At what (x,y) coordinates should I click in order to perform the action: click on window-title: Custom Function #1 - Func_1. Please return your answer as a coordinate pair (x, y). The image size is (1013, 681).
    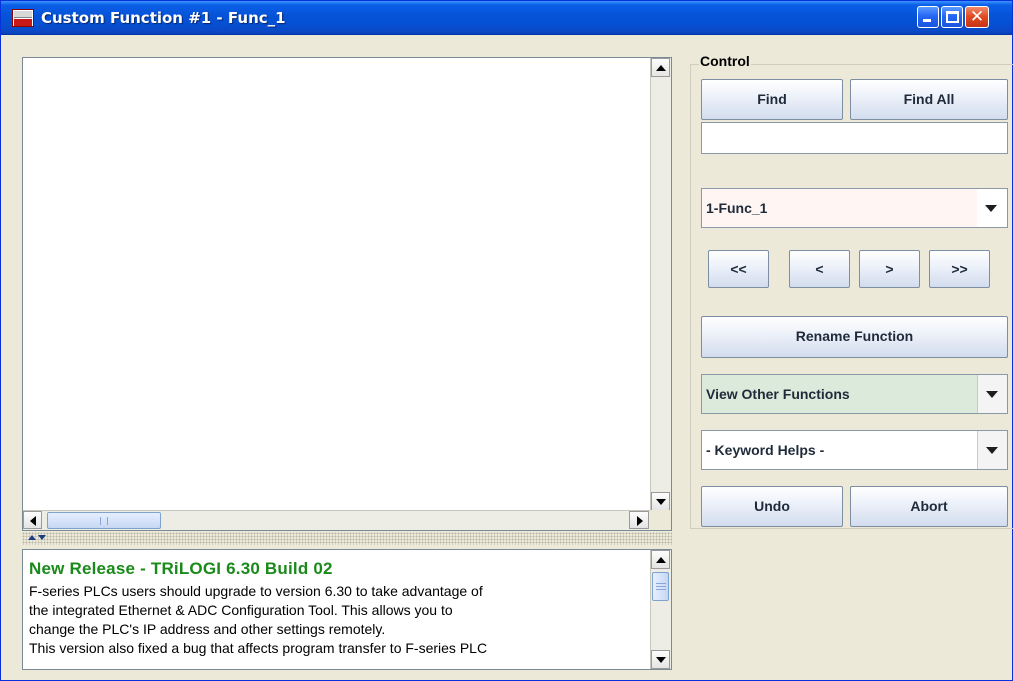
    Looking at the image, I should click on (163, 18).